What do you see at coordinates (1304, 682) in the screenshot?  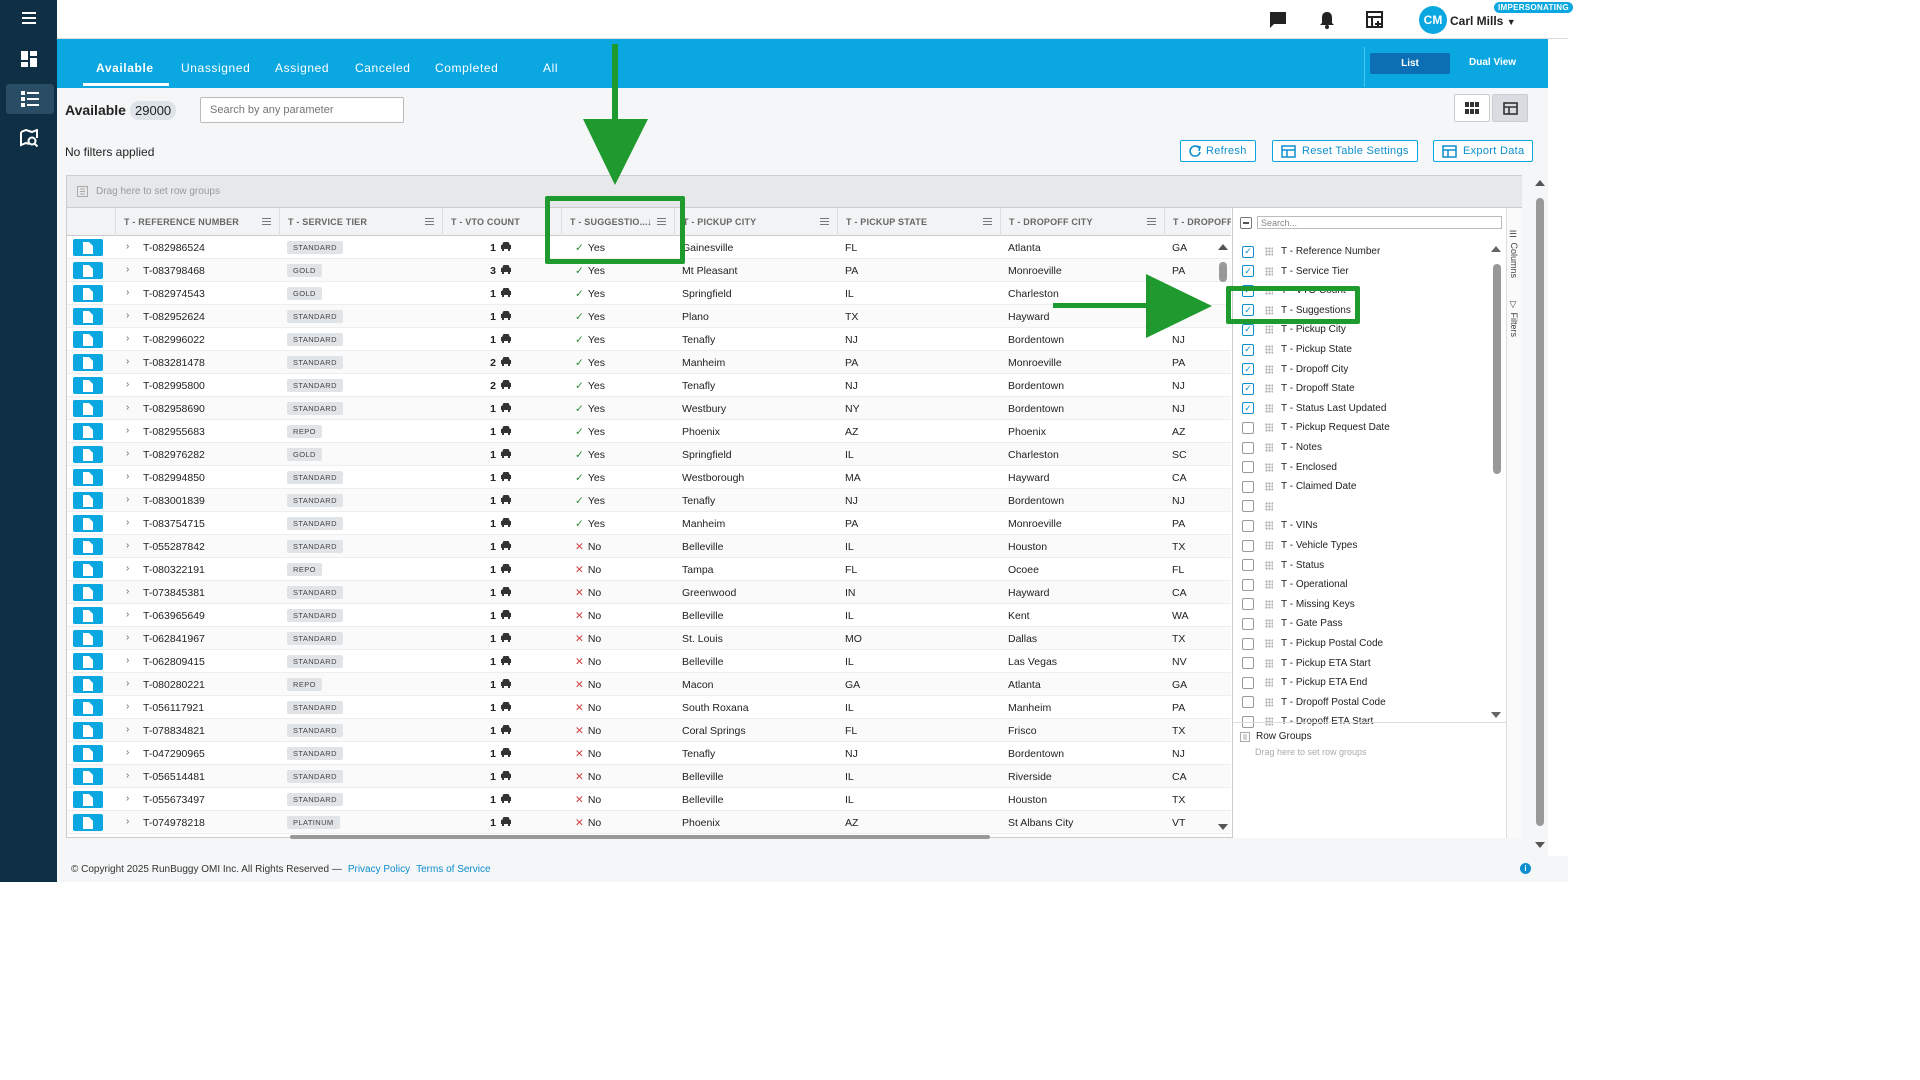 I see `column-toggle-item: T - Pickup ETA End` at bounding box center [1304, 682].